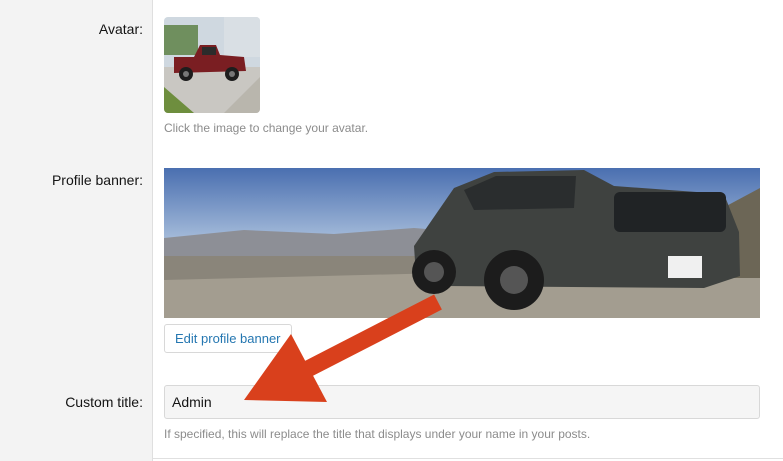 The height and width of the screenshot is (461, 783). What do you see at coordinates (266, 128) in the screenshot?
I see `avatar-hint: Click the image to change your avatar.` at bounding box center [266, 128].